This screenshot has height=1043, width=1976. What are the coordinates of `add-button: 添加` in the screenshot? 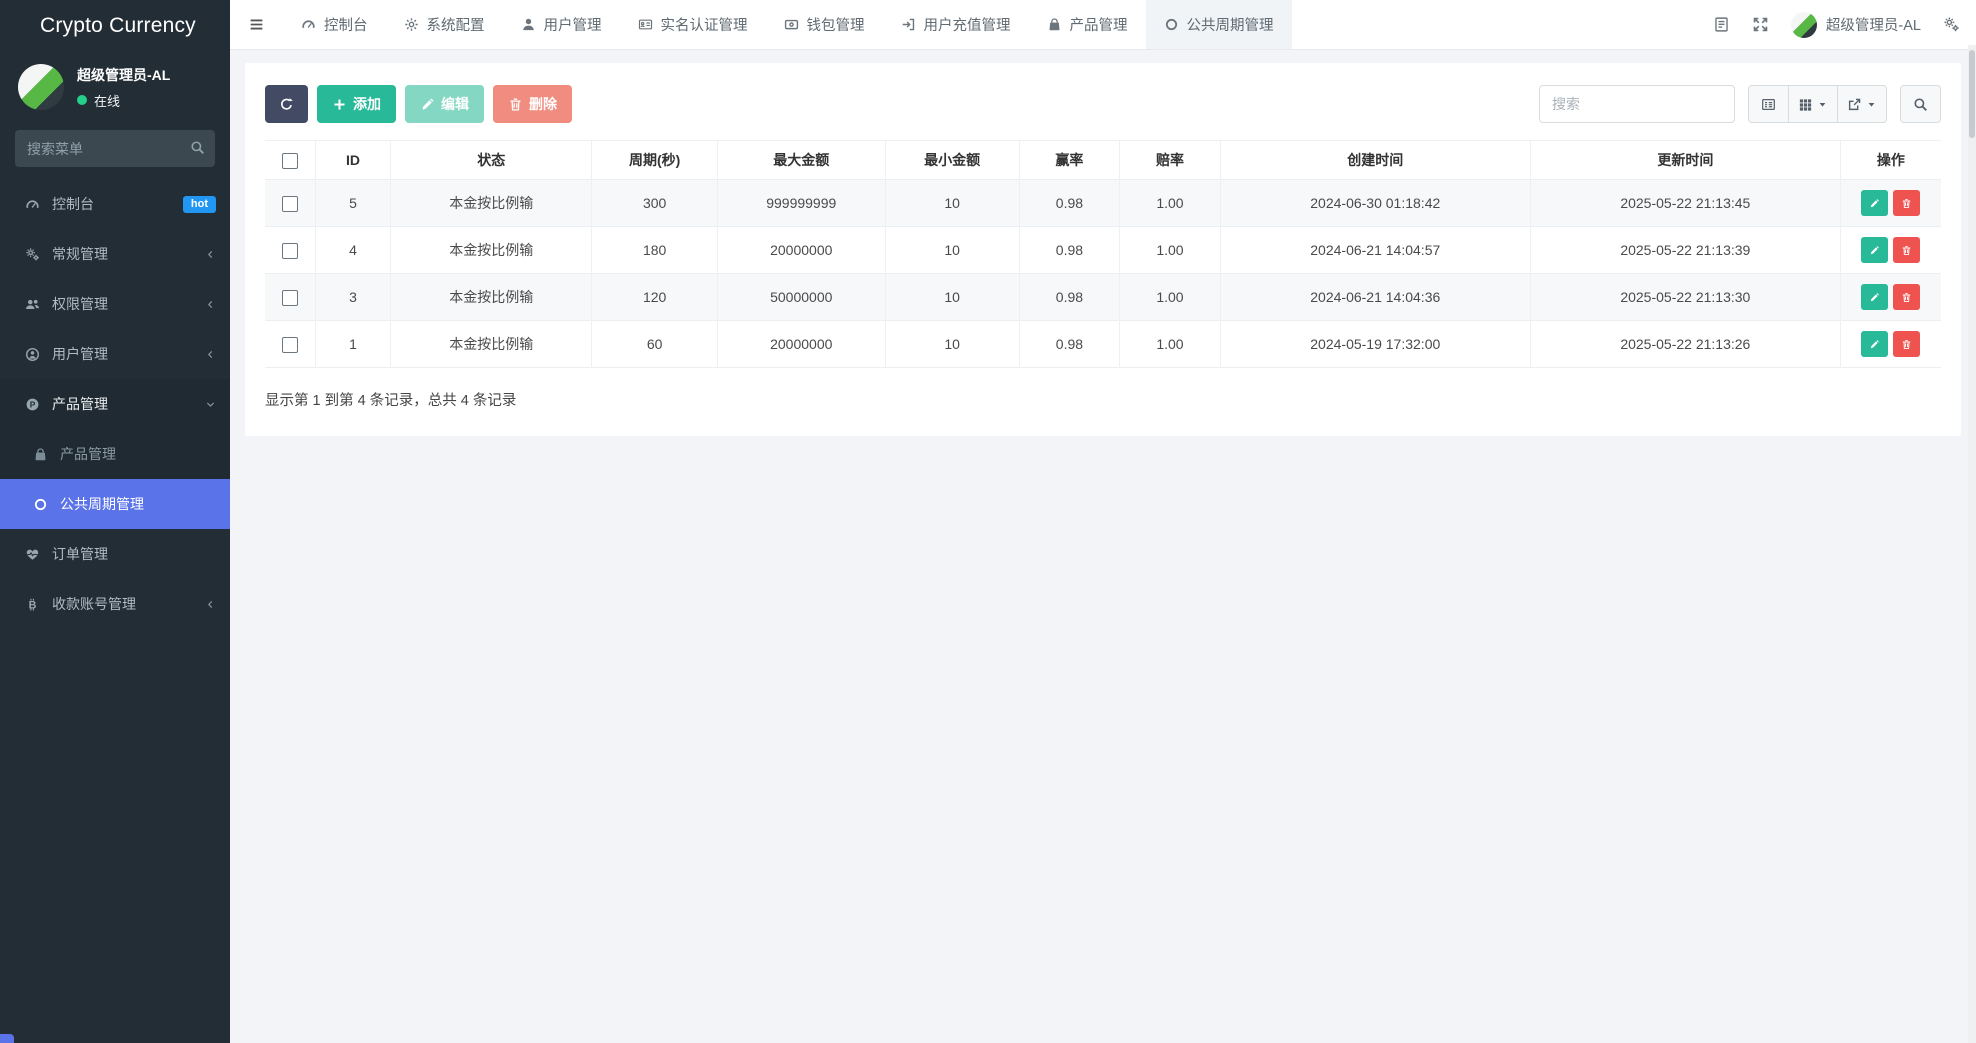 It's located at (356, 104).